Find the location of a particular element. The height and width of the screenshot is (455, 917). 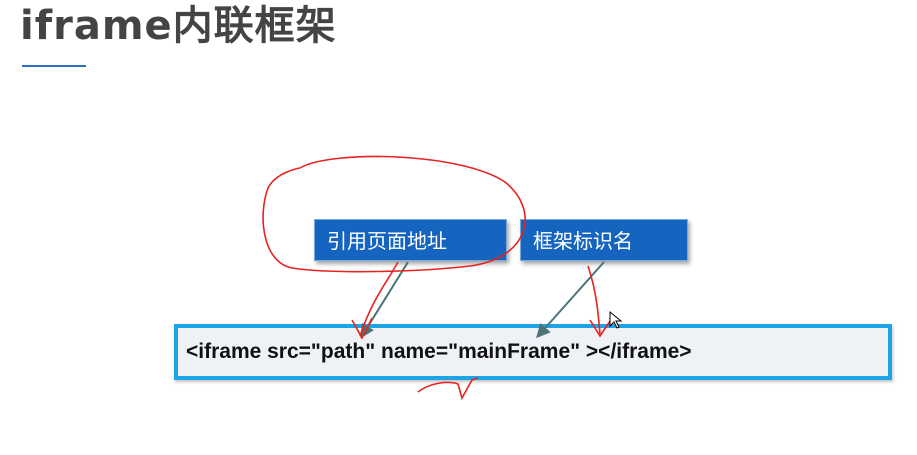

name-callout-label: 框架标识名 is located at coordinates (604, 240).